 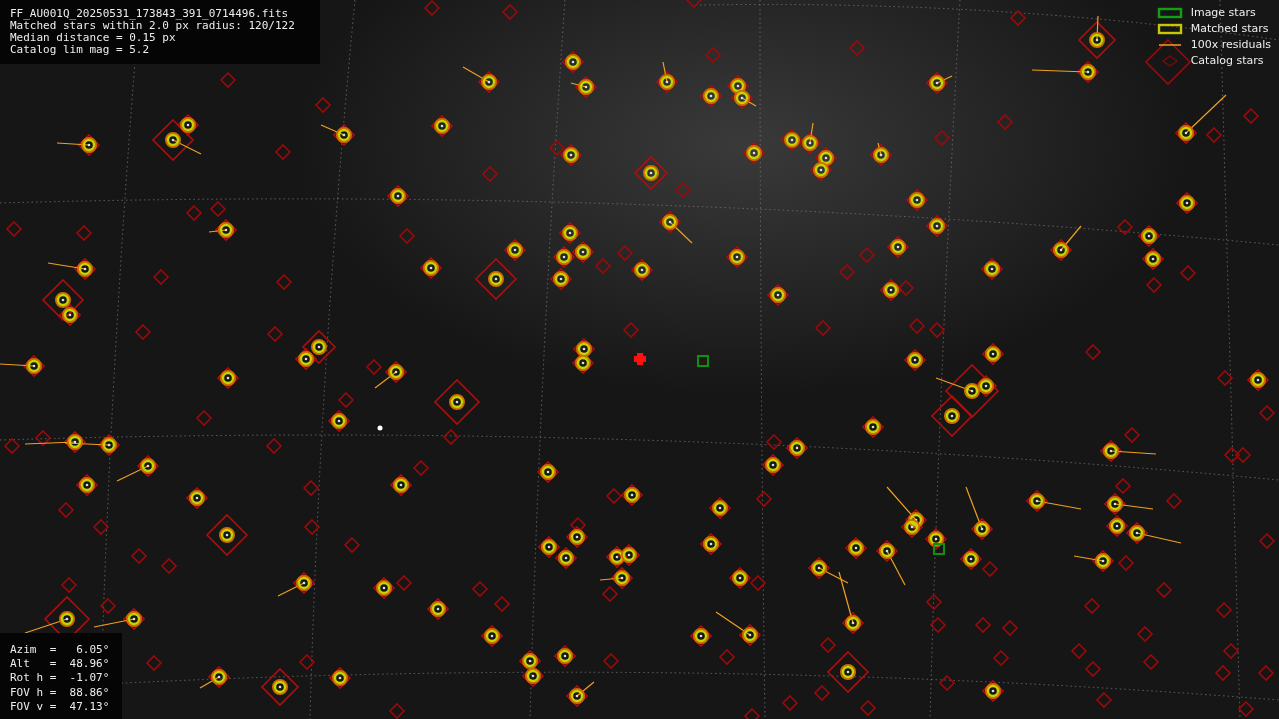 What do you see at coordinates (93, 38) in the screenshot?
I see `info-line: Median distance = 0.15 px` at bounding box center [93, 38].